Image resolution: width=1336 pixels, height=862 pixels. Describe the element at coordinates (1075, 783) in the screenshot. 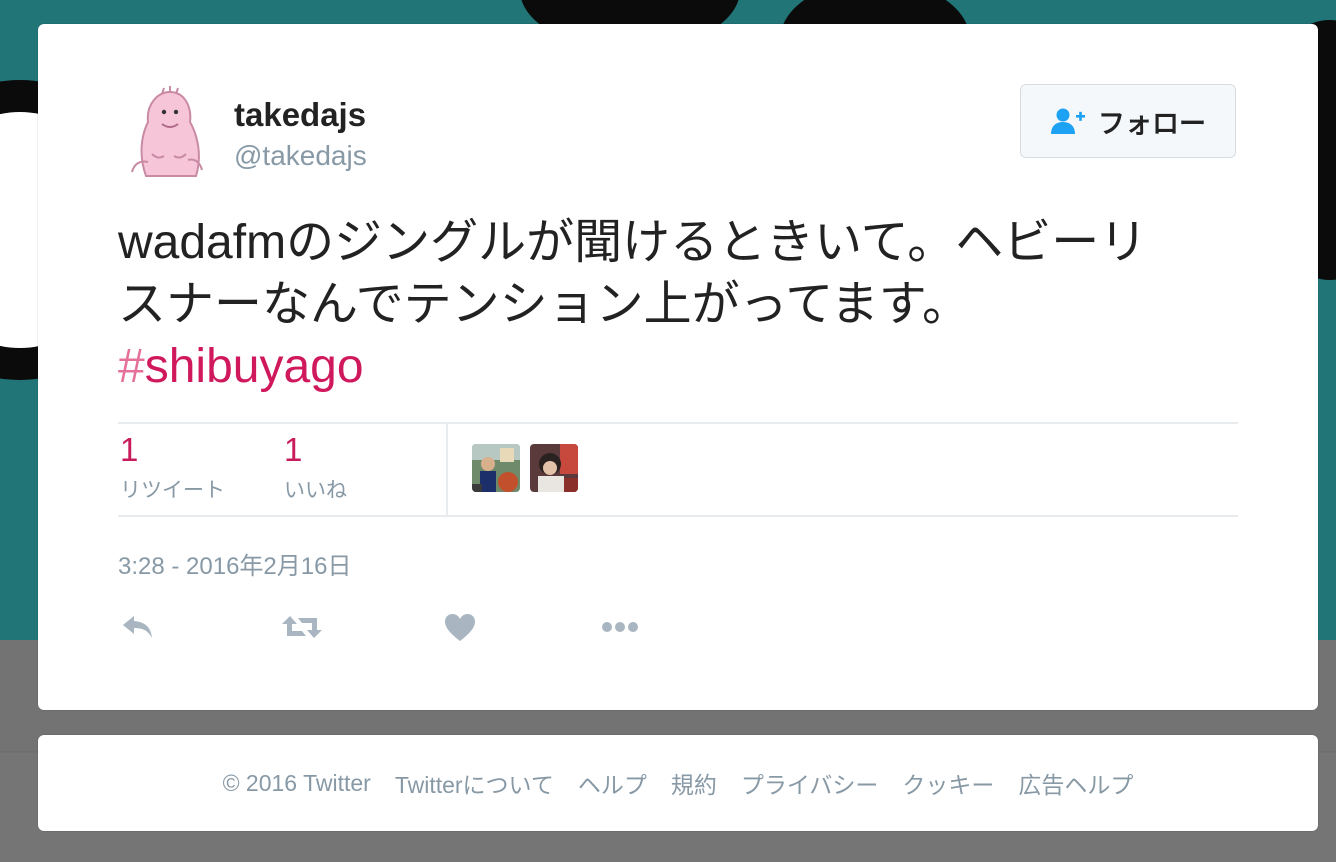

I see `footer-link-ads-help: 広告ヘルプ` at that location.